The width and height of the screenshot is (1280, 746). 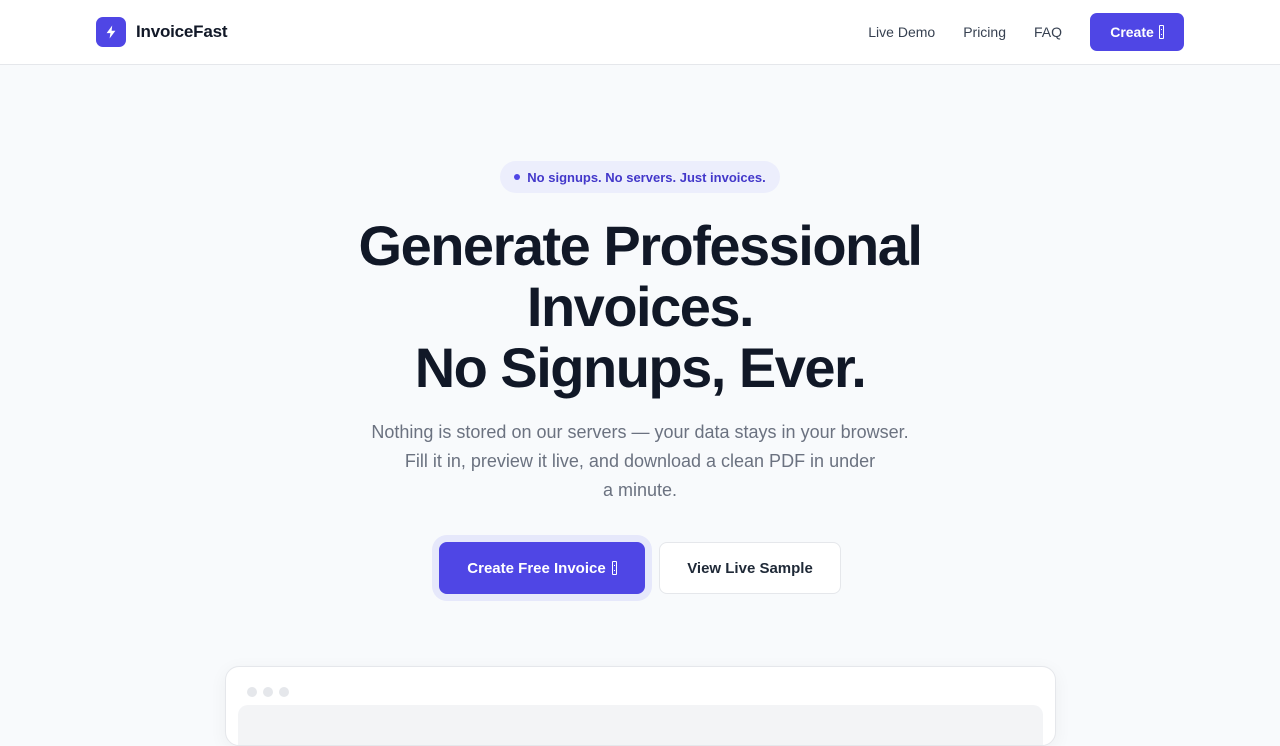 I want to click on headline-line: No Signups, Ever., so click(x=640, y=367).